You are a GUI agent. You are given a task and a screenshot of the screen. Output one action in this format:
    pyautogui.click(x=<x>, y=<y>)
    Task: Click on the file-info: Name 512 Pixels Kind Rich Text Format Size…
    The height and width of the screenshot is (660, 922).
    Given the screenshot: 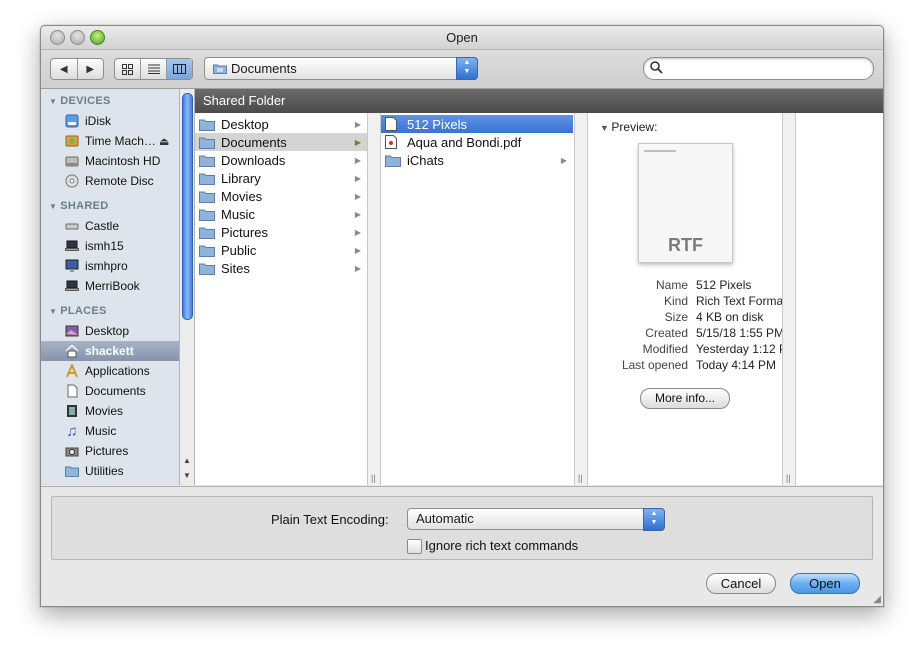 What is the action you would take?
    pyautogui.click(x=692, y=328)
    